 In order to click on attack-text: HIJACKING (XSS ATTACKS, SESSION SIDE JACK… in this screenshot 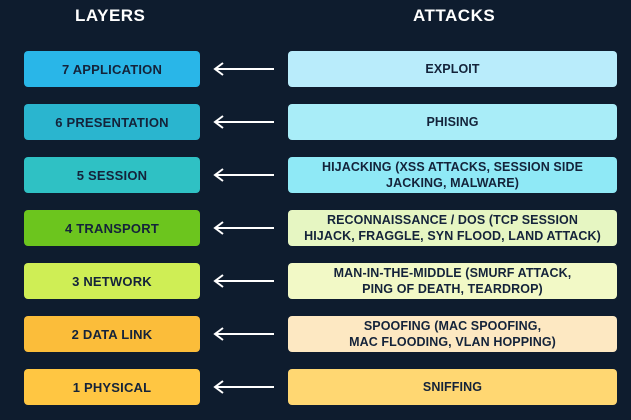, I will do `click(452, 175)`.